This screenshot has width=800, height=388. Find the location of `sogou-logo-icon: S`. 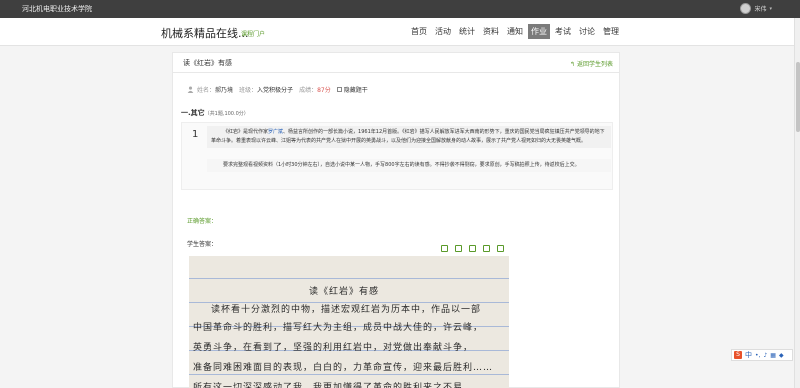

sogou-logo-icon: S is located at coordinates (738, 355).